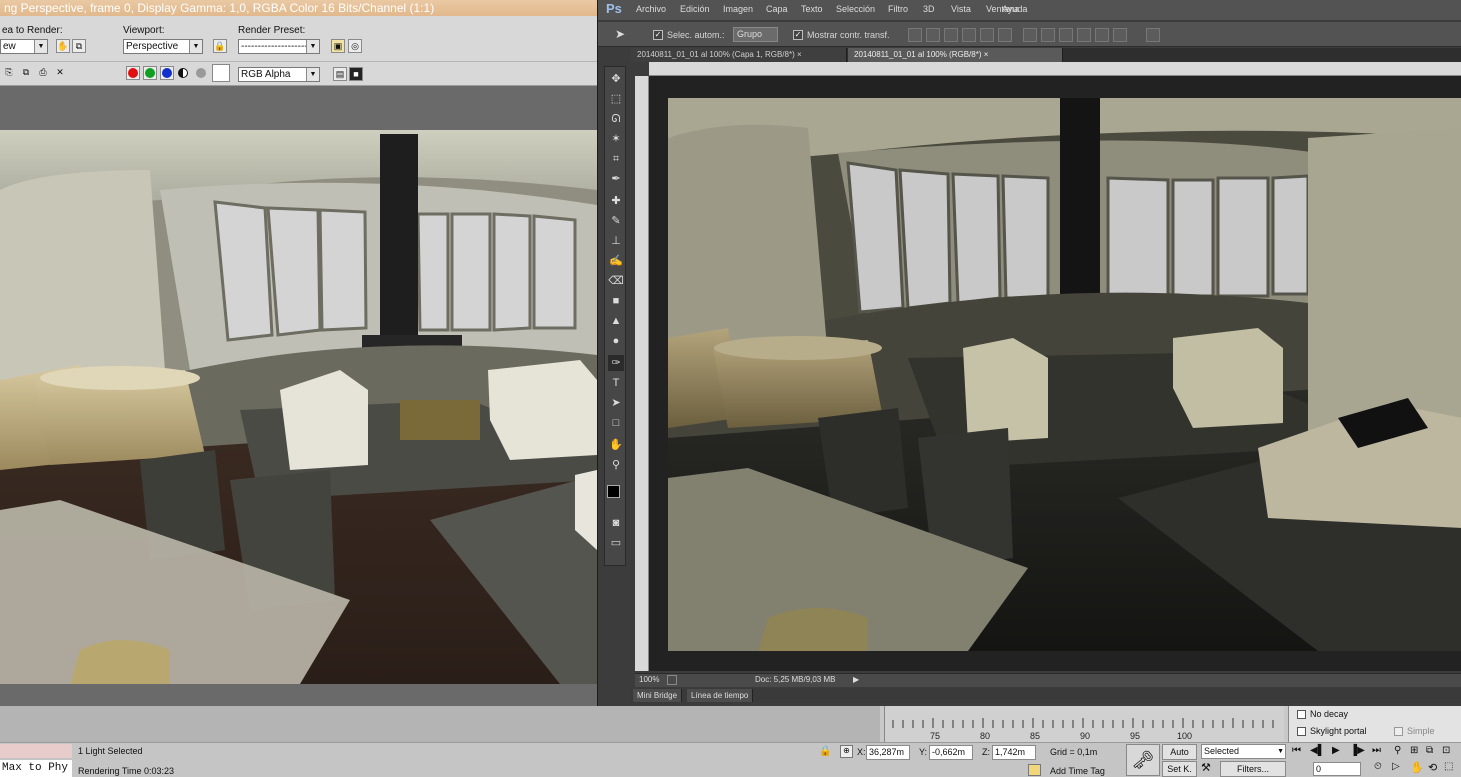 Image resolution: width=1461 pixels, height=777 pixels. What do you see at coordinates (1084, 724) in the screenshot?
I see `trackbar: 75 80 85 90 95 100` at bounding box center [1084, 724].